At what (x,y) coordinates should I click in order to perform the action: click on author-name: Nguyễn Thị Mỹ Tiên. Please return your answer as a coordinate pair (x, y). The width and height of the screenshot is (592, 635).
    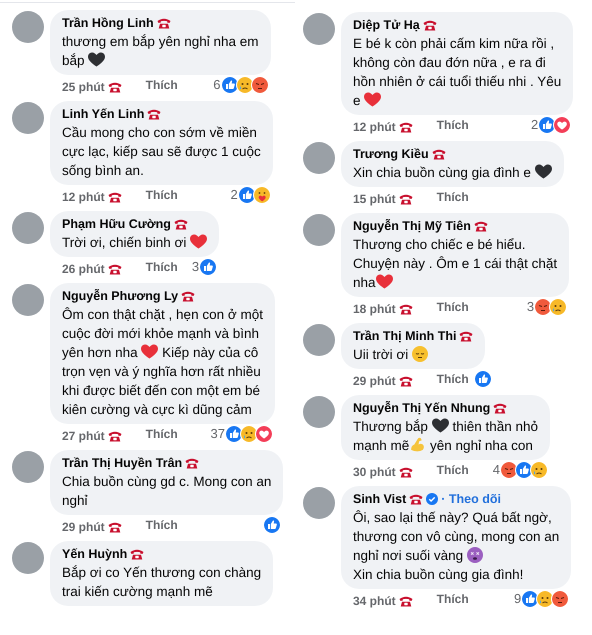
    Looking at the image, I should click on (412, 226).